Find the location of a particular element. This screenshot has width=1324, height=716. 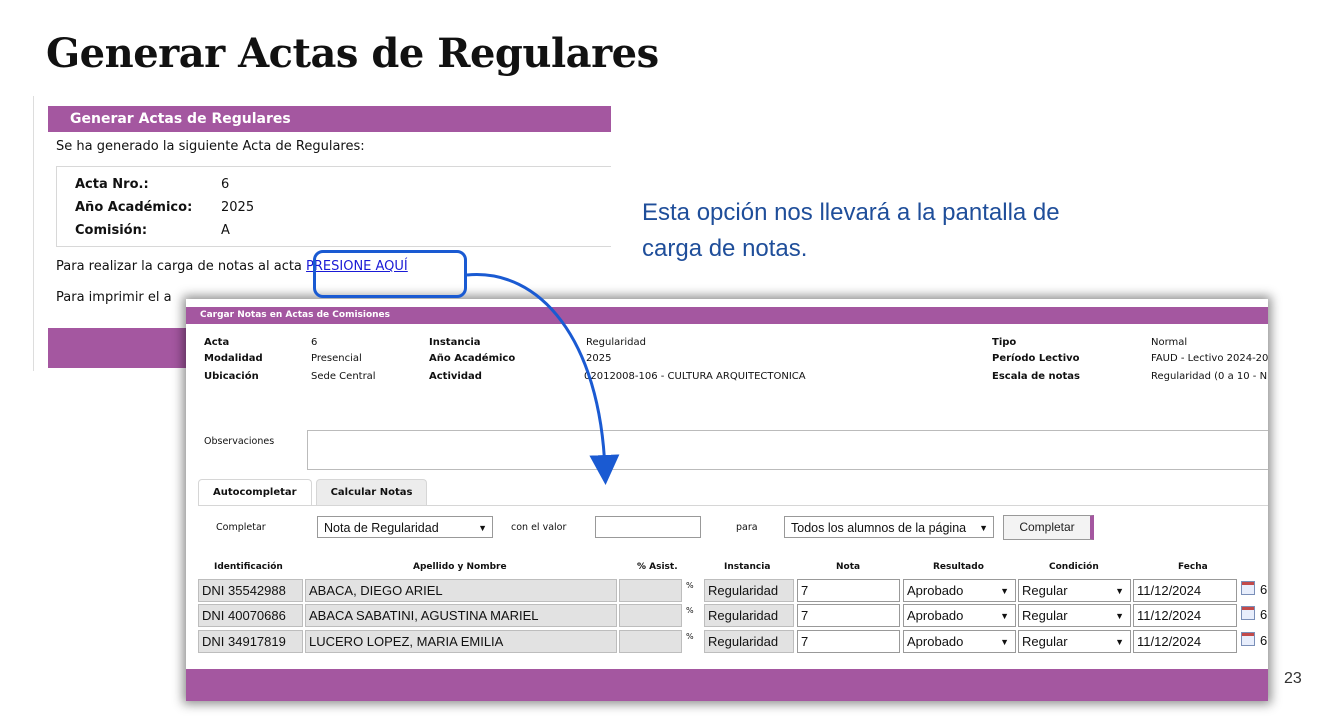

modalidad-label: Modalidad is located at coordinates (233, 358).